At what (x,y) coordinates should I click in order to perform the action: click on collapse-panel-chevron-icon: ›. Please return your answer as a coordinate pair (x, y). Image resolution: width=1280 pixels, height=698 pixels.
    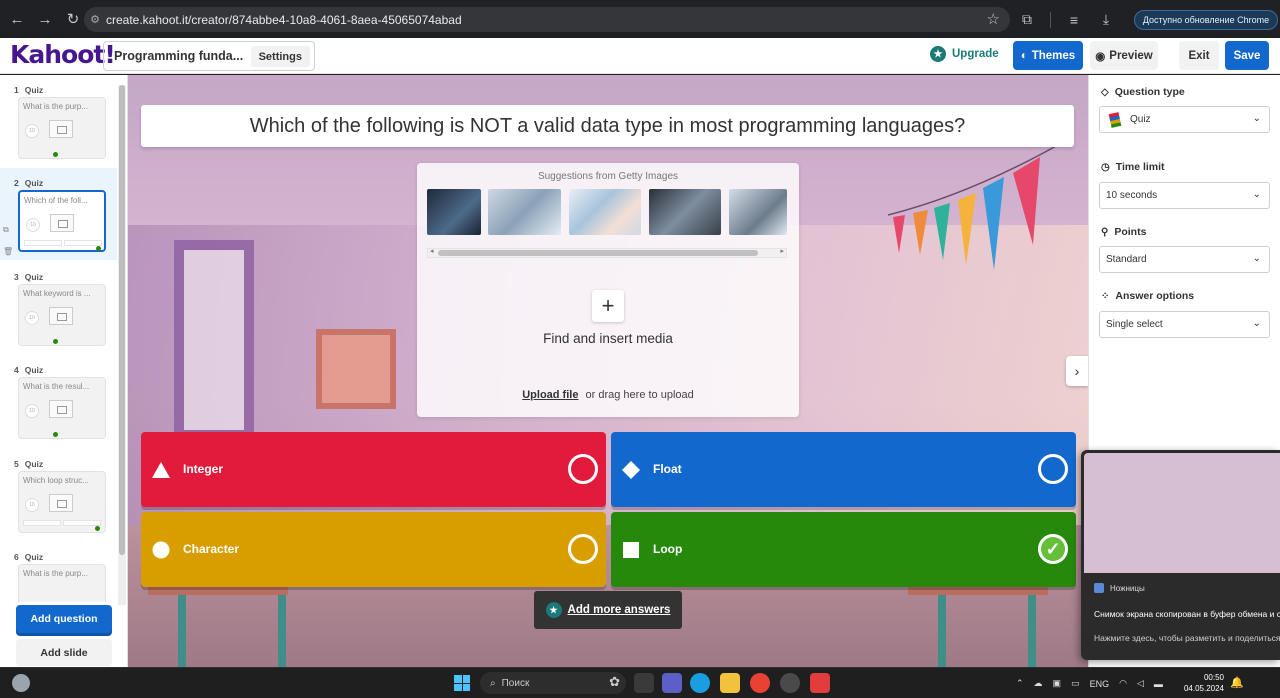
    Looking at the image, I should click on (1077, 371).